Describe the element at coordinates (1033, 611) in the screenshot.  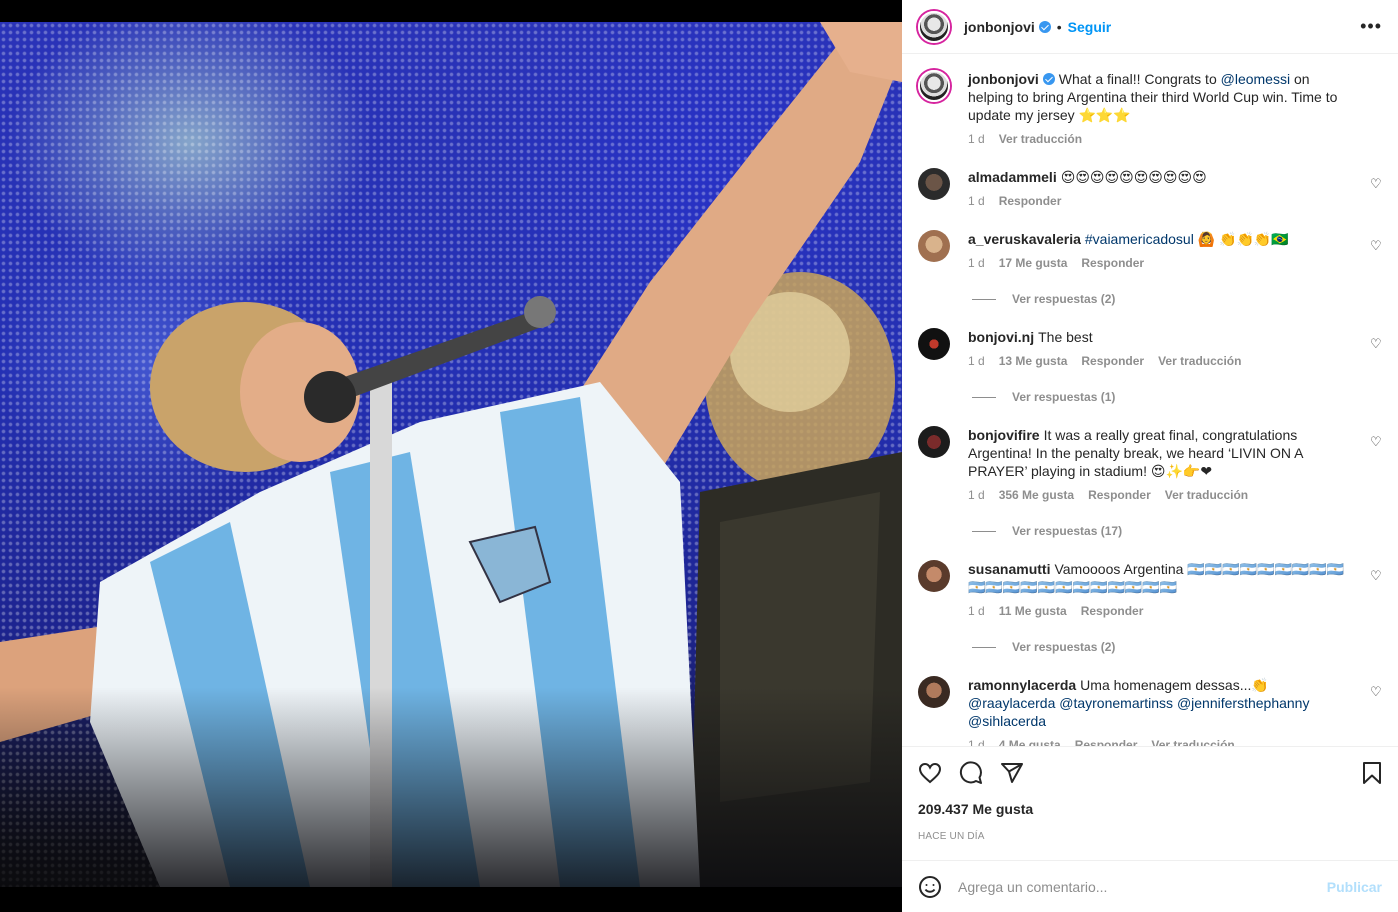
I see `comment-likes: 11 Me gusta` at that location.